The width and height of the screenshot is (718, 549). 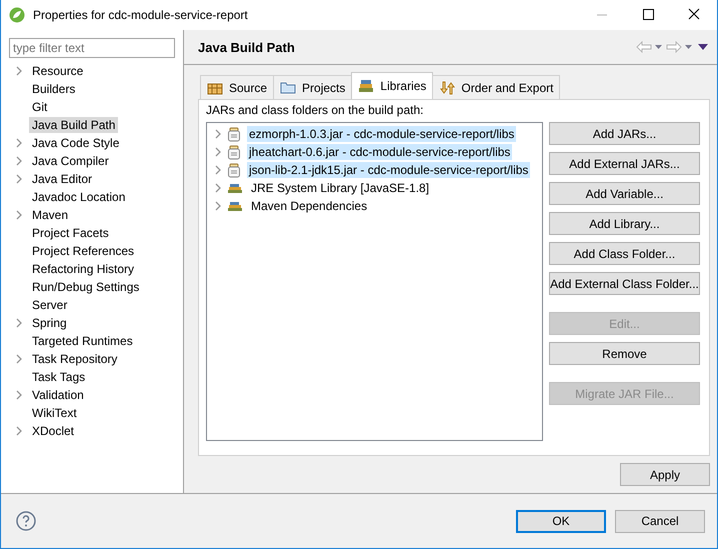 What do you see at coordinates (83, 269) in the screenshot?
I see `sidebar-item: Refactoring History` at bounding box center [83, 269].